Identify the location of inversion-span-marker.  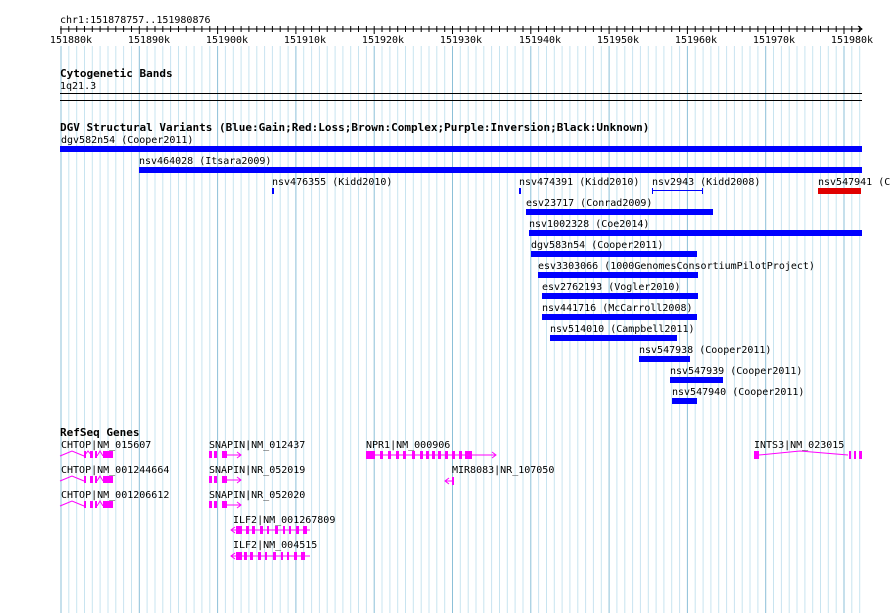
(677, 191).